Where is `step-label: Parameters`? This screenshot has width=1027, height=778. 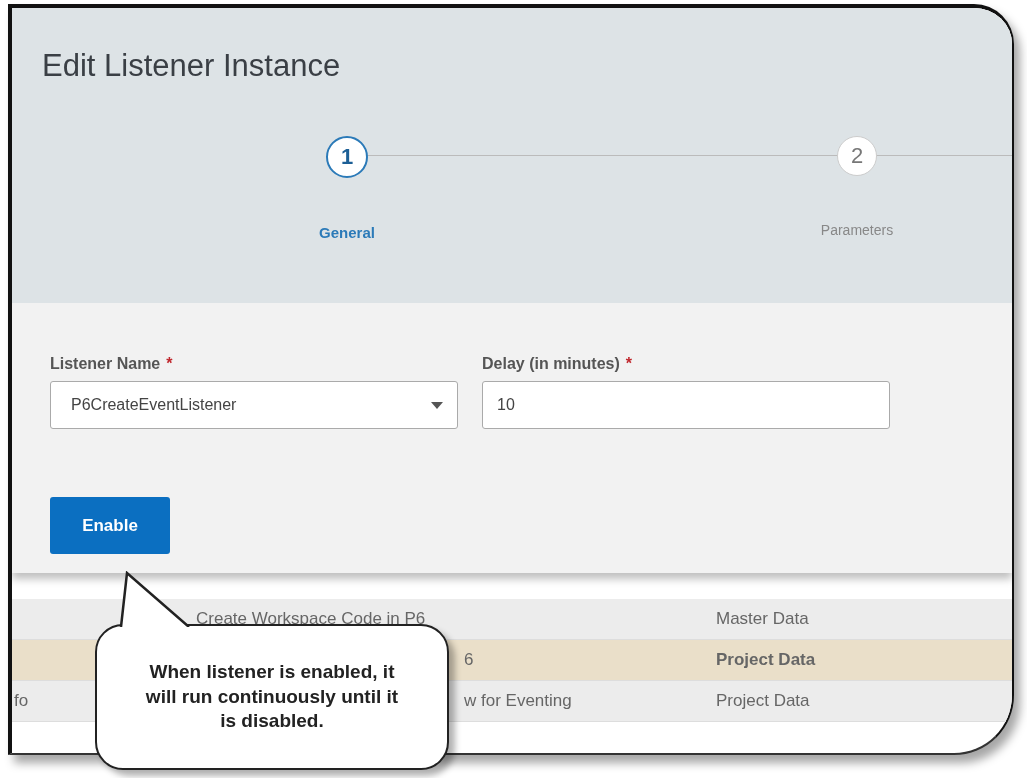 step-label: Parameters is located at coordinates (857, 230).